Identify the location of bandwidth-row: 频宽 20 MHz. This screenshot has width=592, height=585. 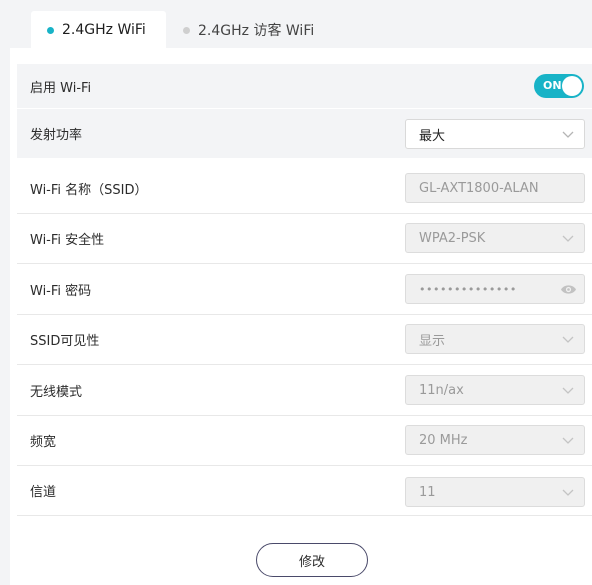
(304, 441).